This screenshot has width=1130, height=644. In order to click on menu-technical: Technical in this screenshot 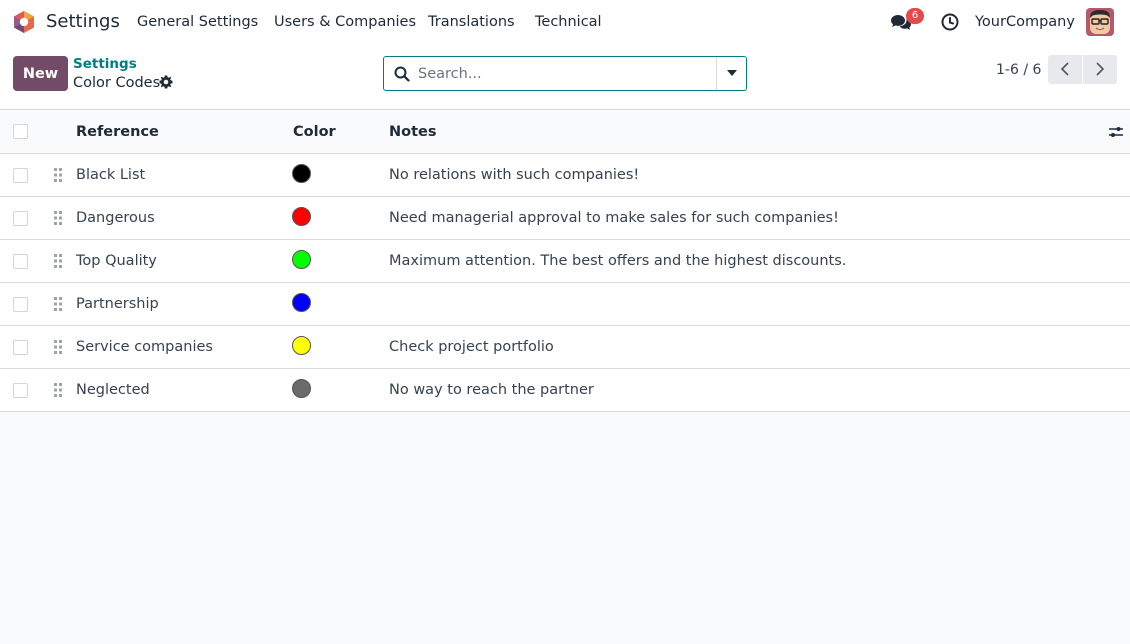, I will do `click(568, 22)`.